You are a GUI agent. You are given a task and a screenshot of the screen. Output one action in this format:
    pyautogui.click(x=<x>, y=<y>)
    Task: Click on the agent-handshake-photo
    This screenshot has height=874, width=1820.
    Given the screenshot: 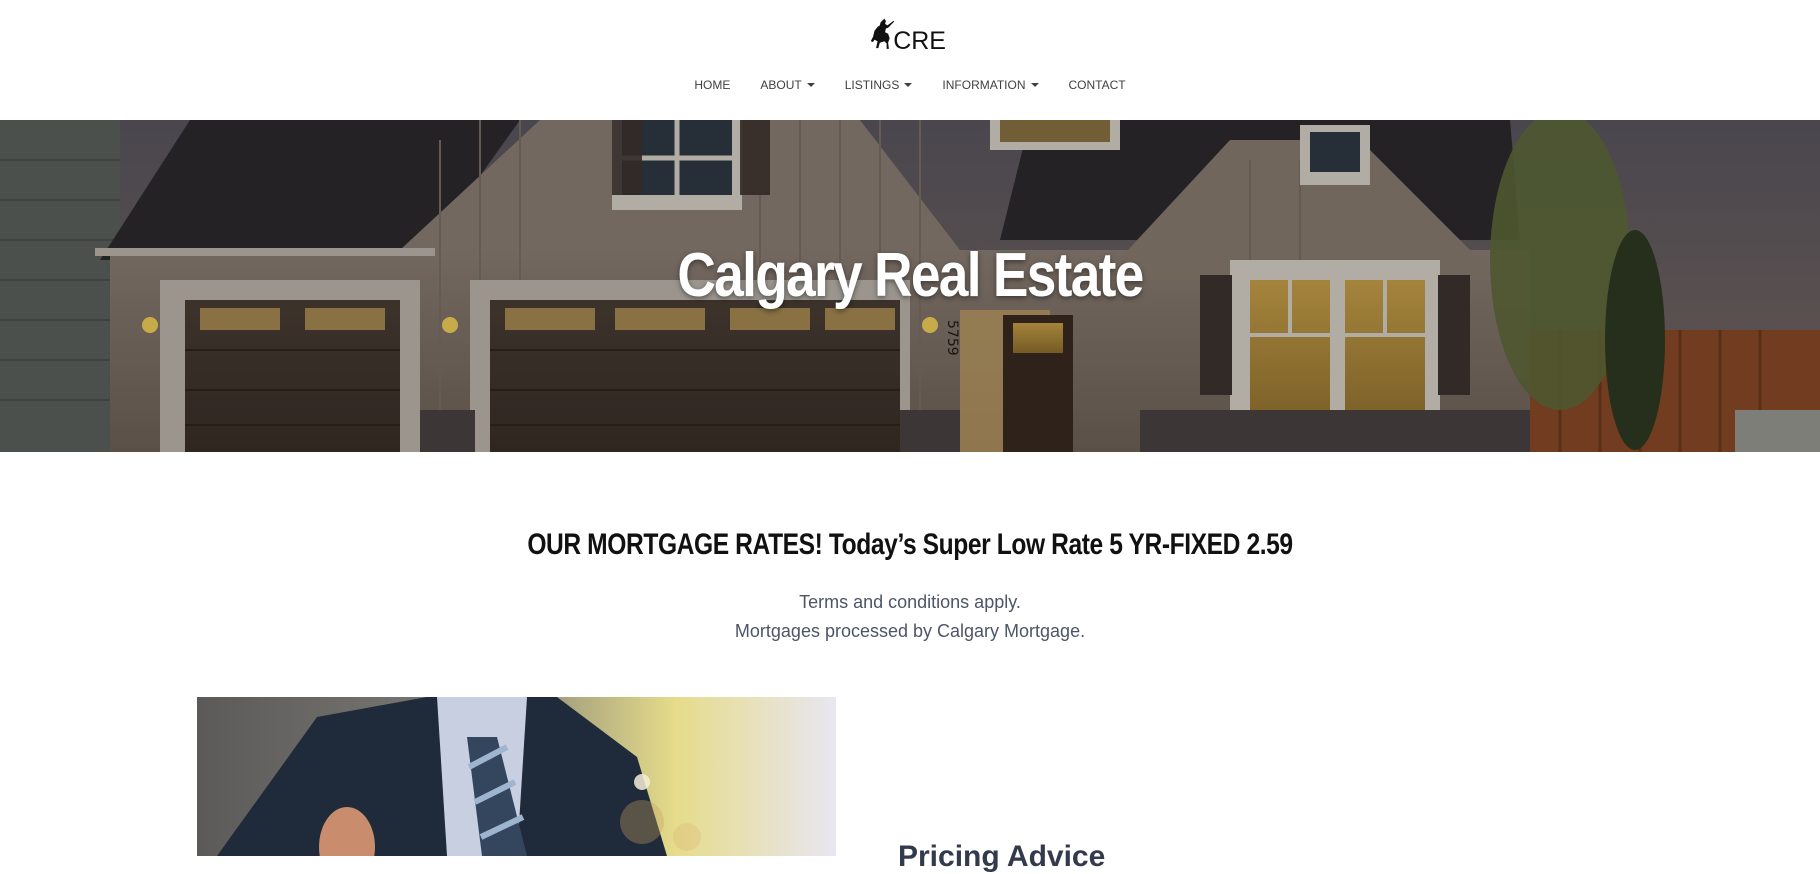 What is the action you would take?
    pyautogui.click(x=516, y=776)
    